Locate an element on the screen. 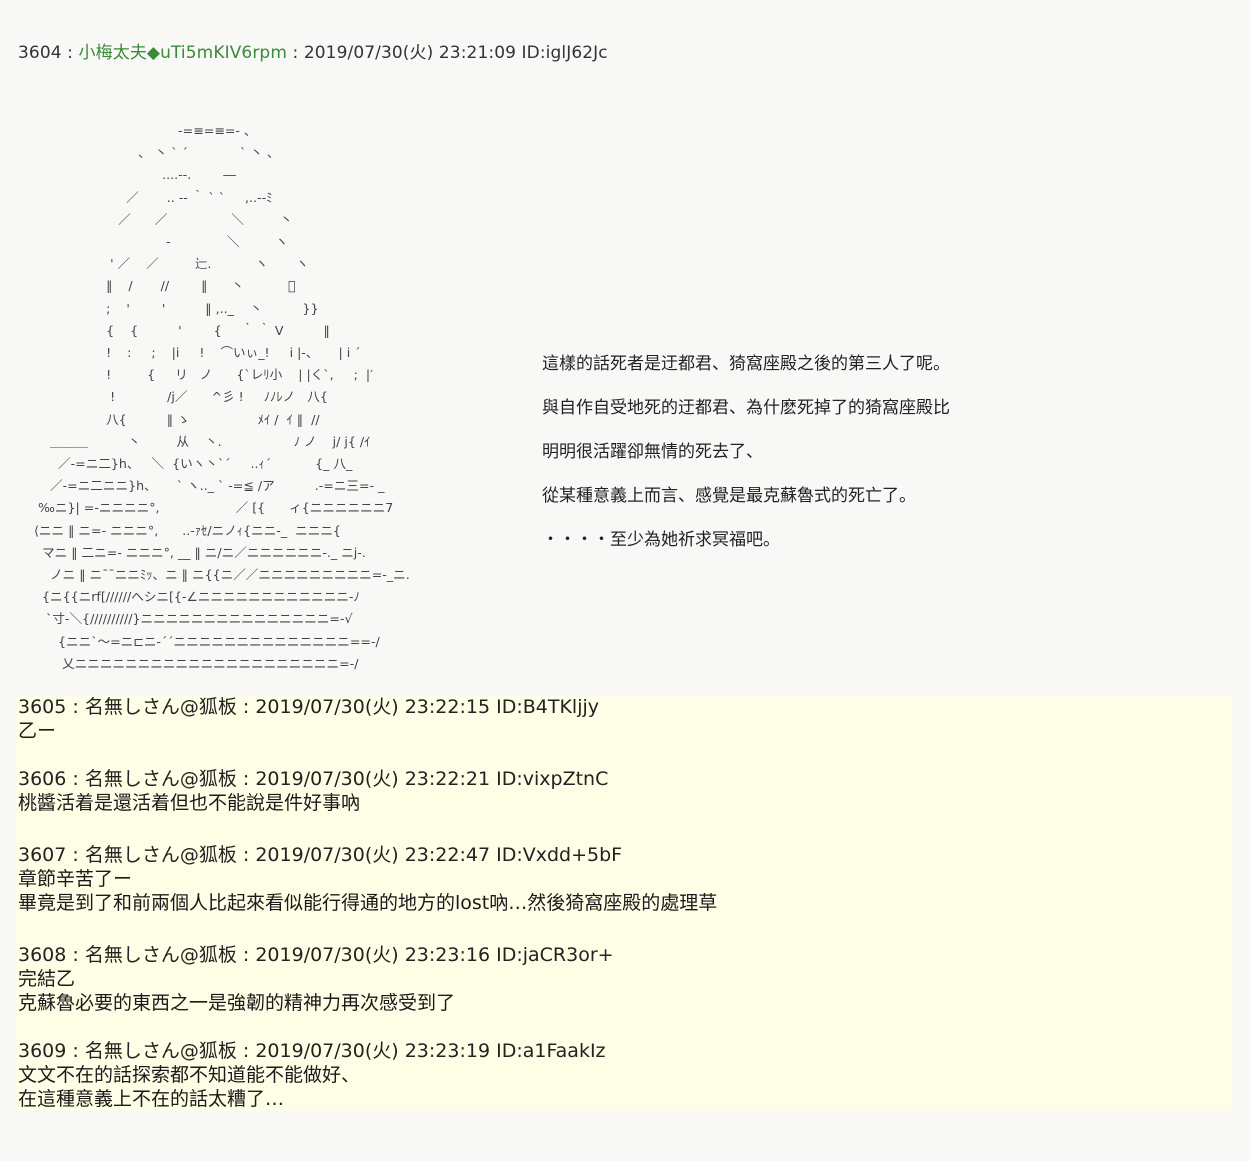 The width and height of the screenshot is (1250, 1161). reply-body-line: 乙ー is located at coordinates (37, 731).